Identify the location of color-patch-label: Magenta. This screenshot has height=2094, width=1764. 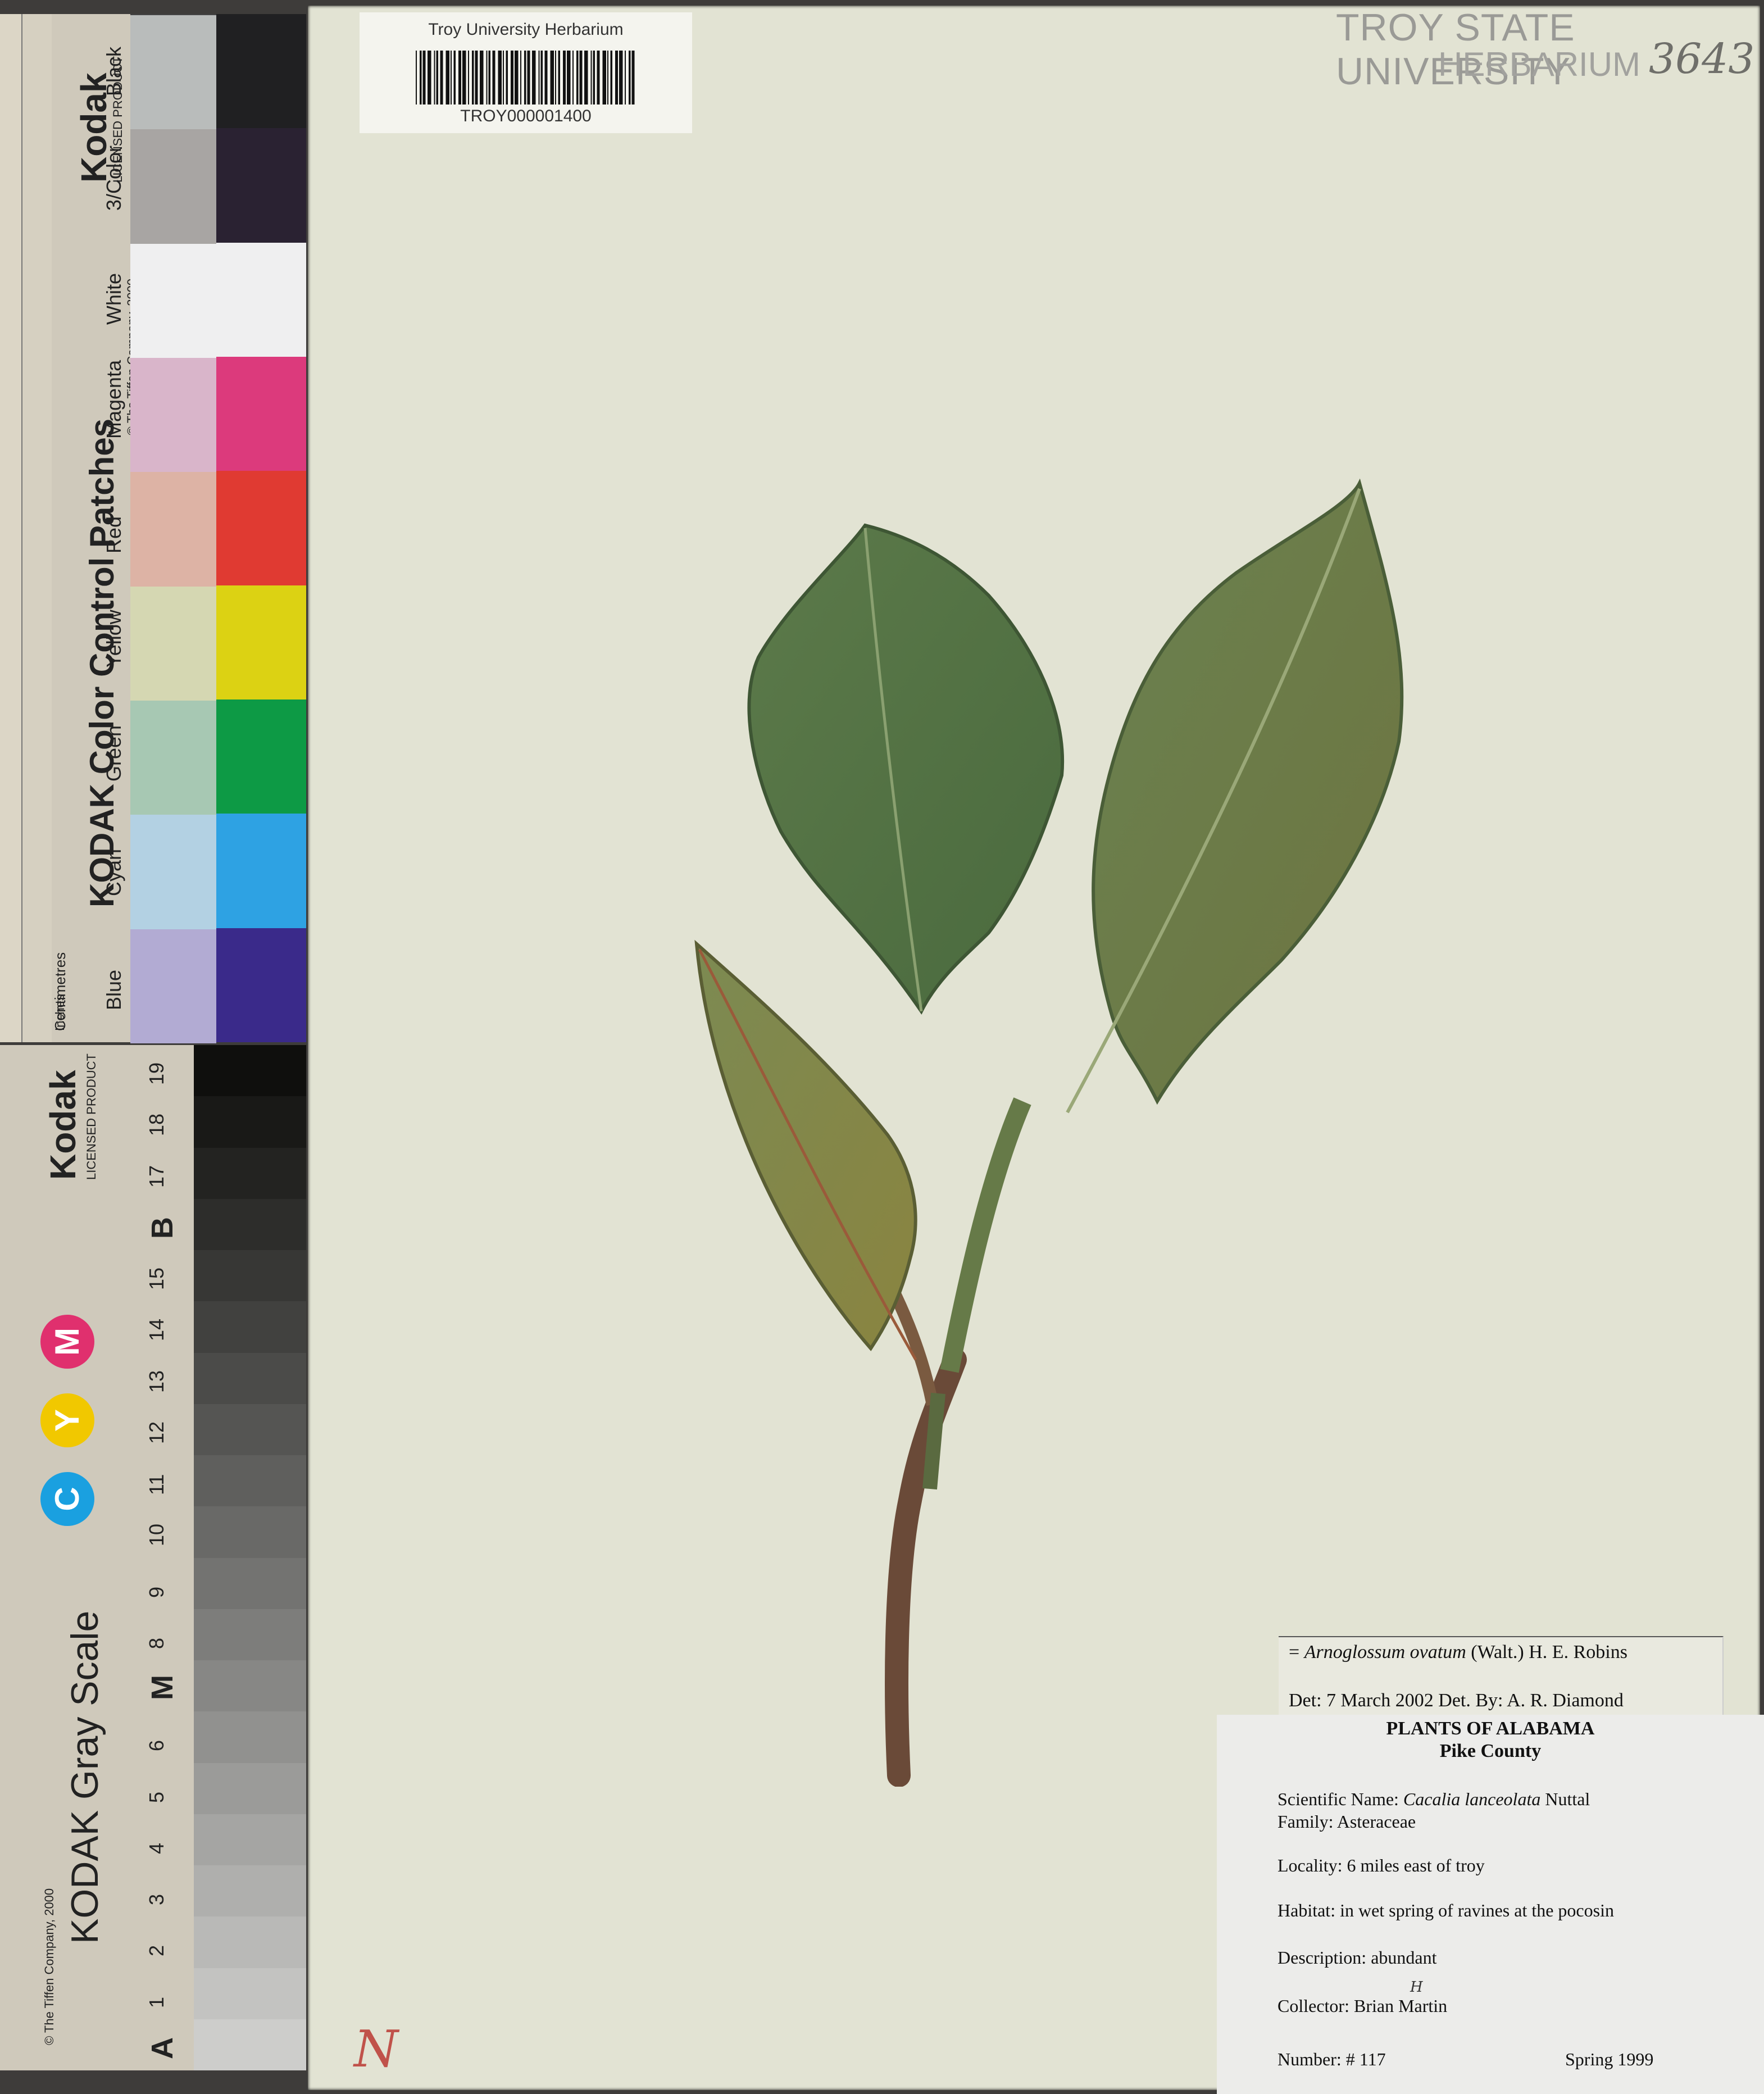
(113, 399).